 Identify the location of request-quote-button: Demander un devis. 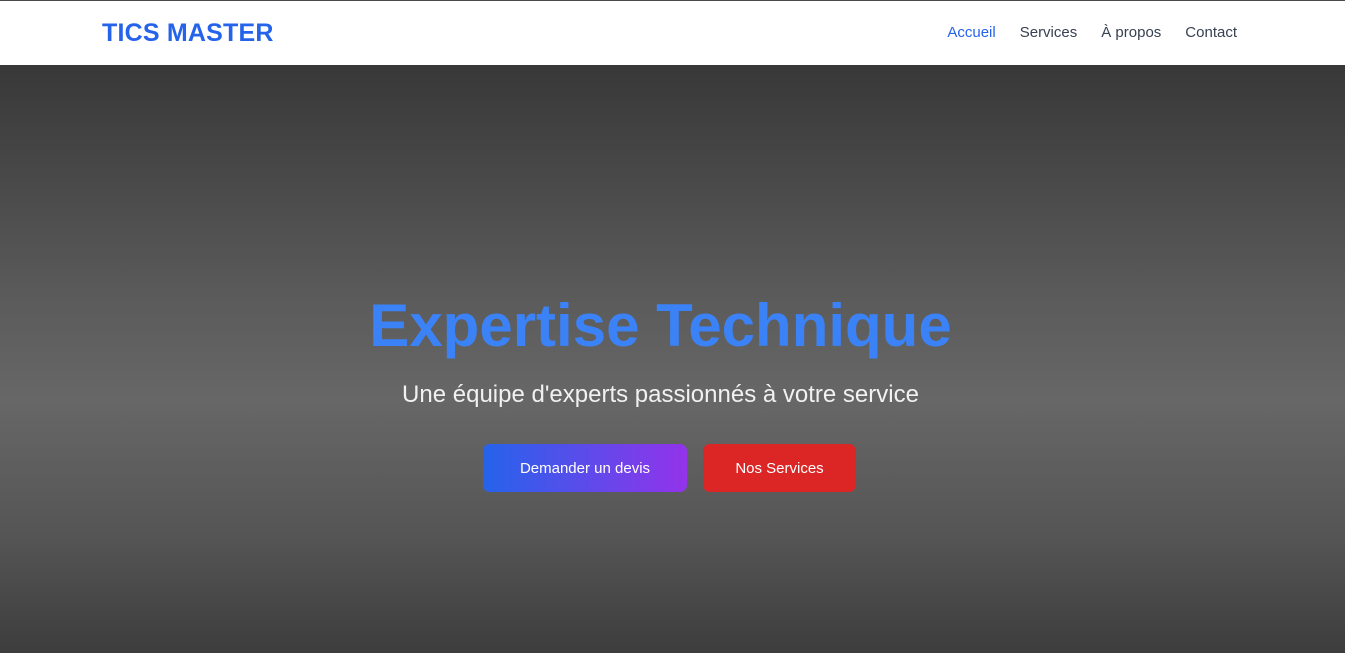
(585, 468).